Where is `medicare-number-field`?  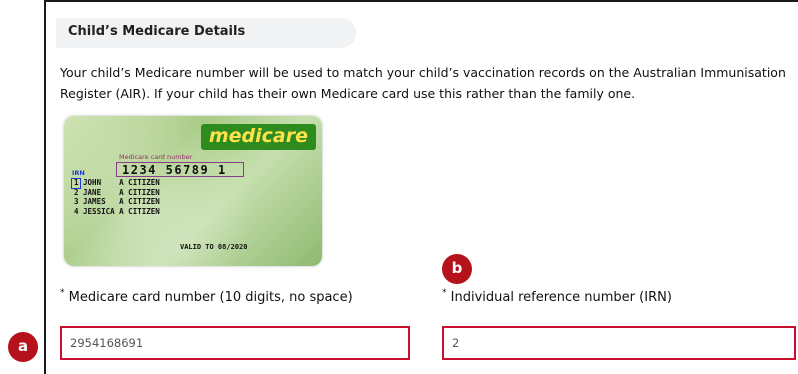 medicare-number-field is located at coordinates (235, 343).